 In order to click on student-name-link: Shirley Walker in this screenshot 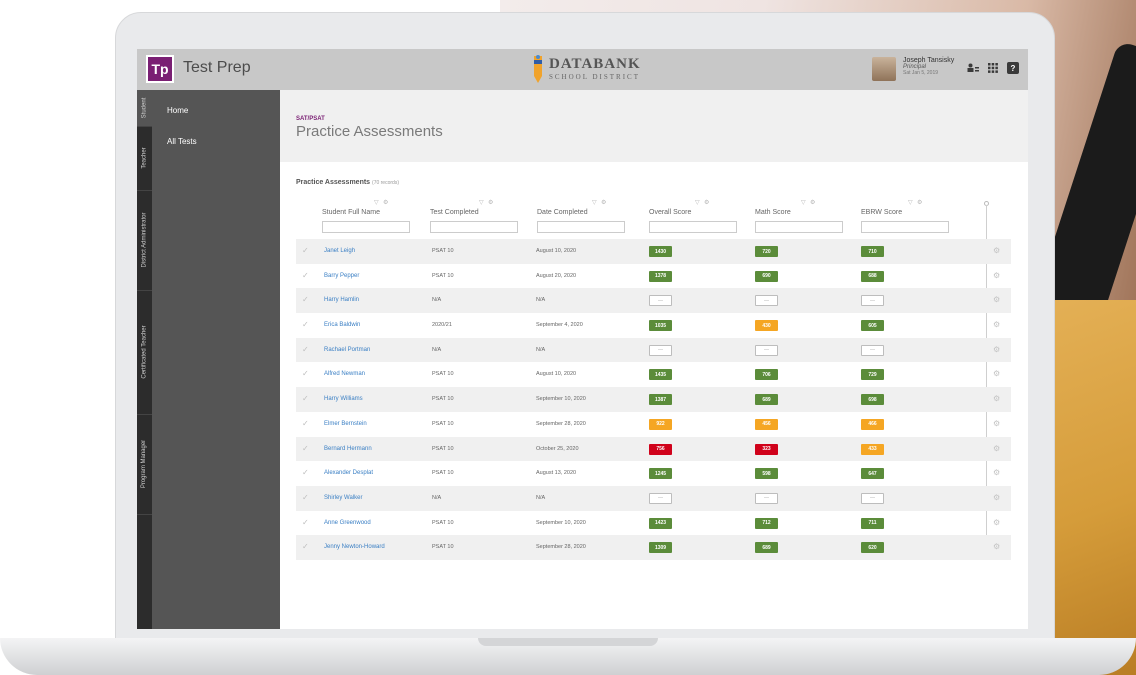, I will do `click(343, 498)`.